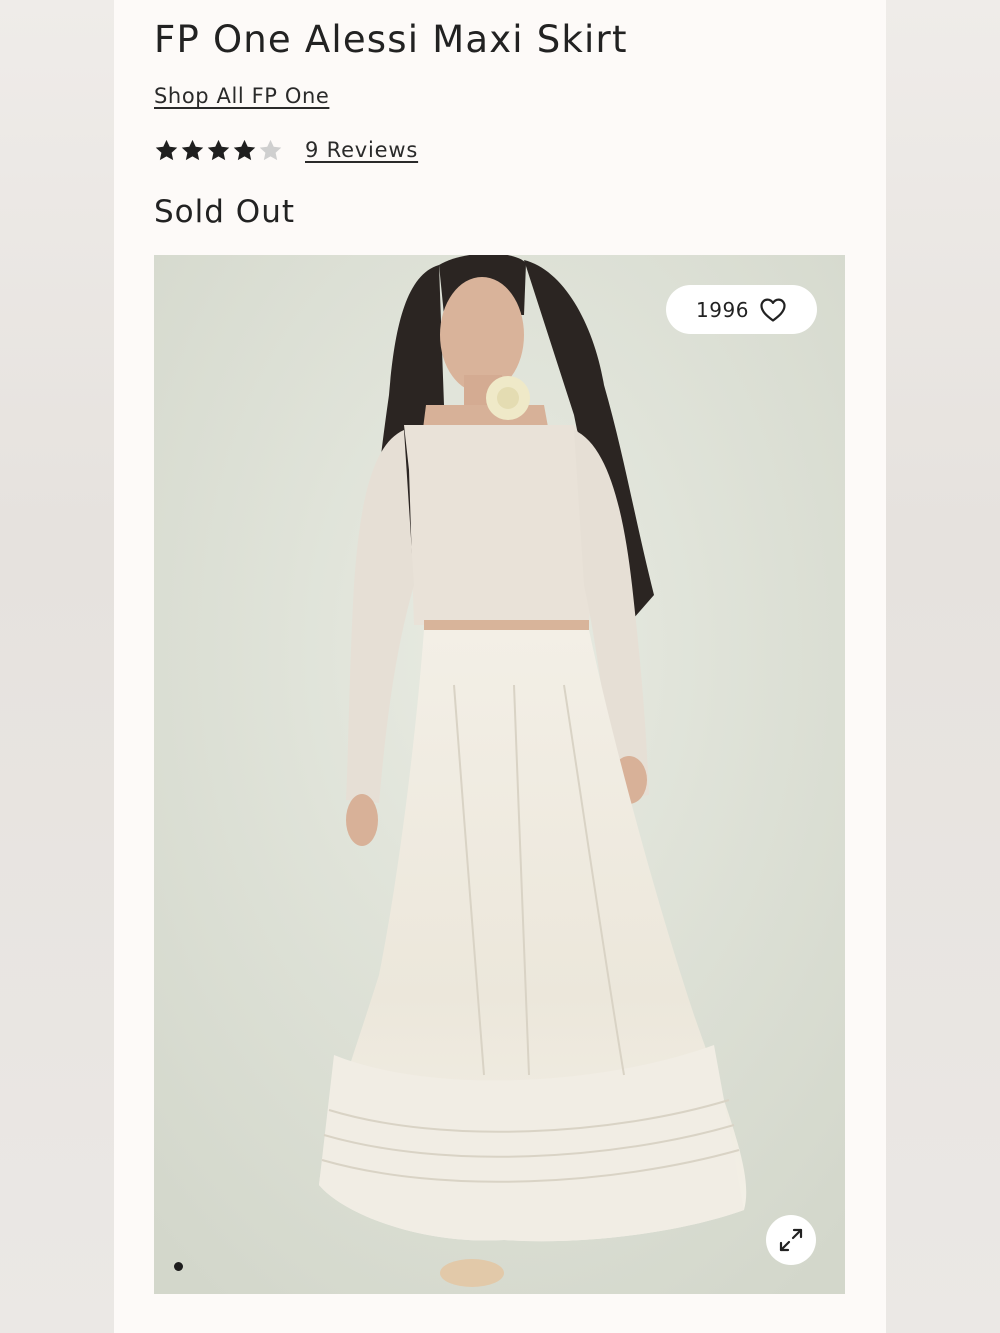 This screenshot has height=1333, width=1000. Describe the element at coordinates (241, 96) in the screenshot. I see `shop-all-brand-link: Shop All FP One` at that location.